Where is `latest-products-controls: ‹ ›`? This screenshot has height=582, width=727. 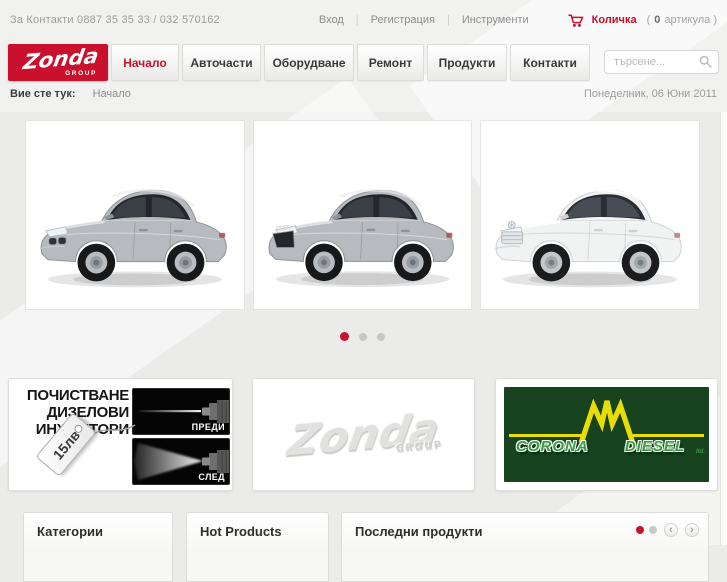
latest-products-controls: ‹ › is located at coordinates (667, 530).